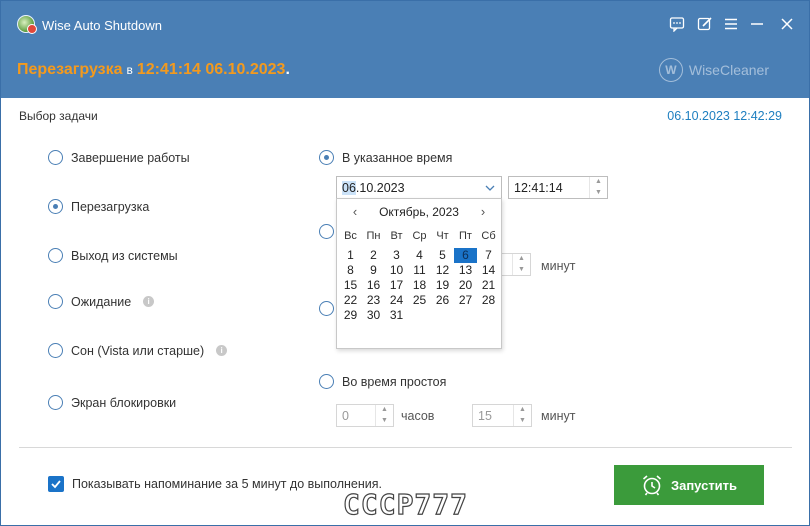  I want to click on calendar-day: 2, so click(373, 255).